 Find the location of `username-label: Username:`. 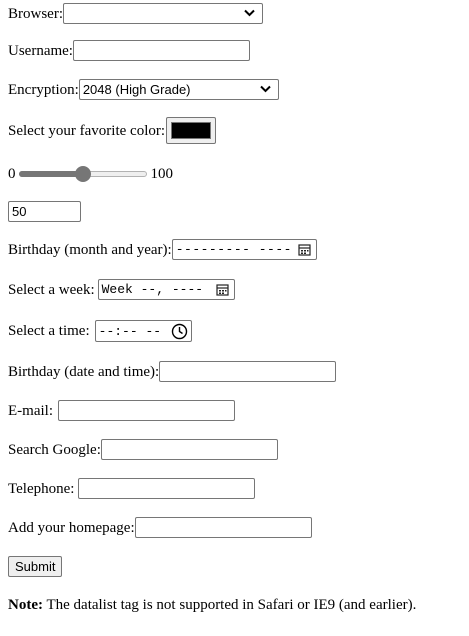

username-label: Username: is located at coordinates (40, 50).